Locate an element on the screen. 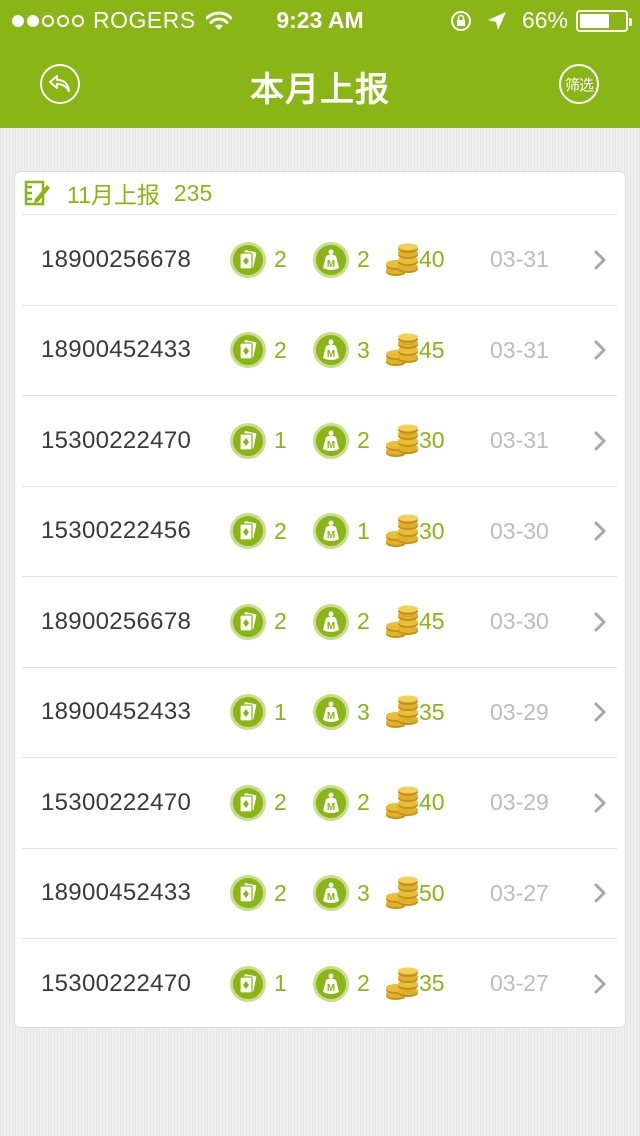 Image resolution: width=640 pixels, height=1136 pixels. coin-count: 40 is located at coordinates (415, 260).